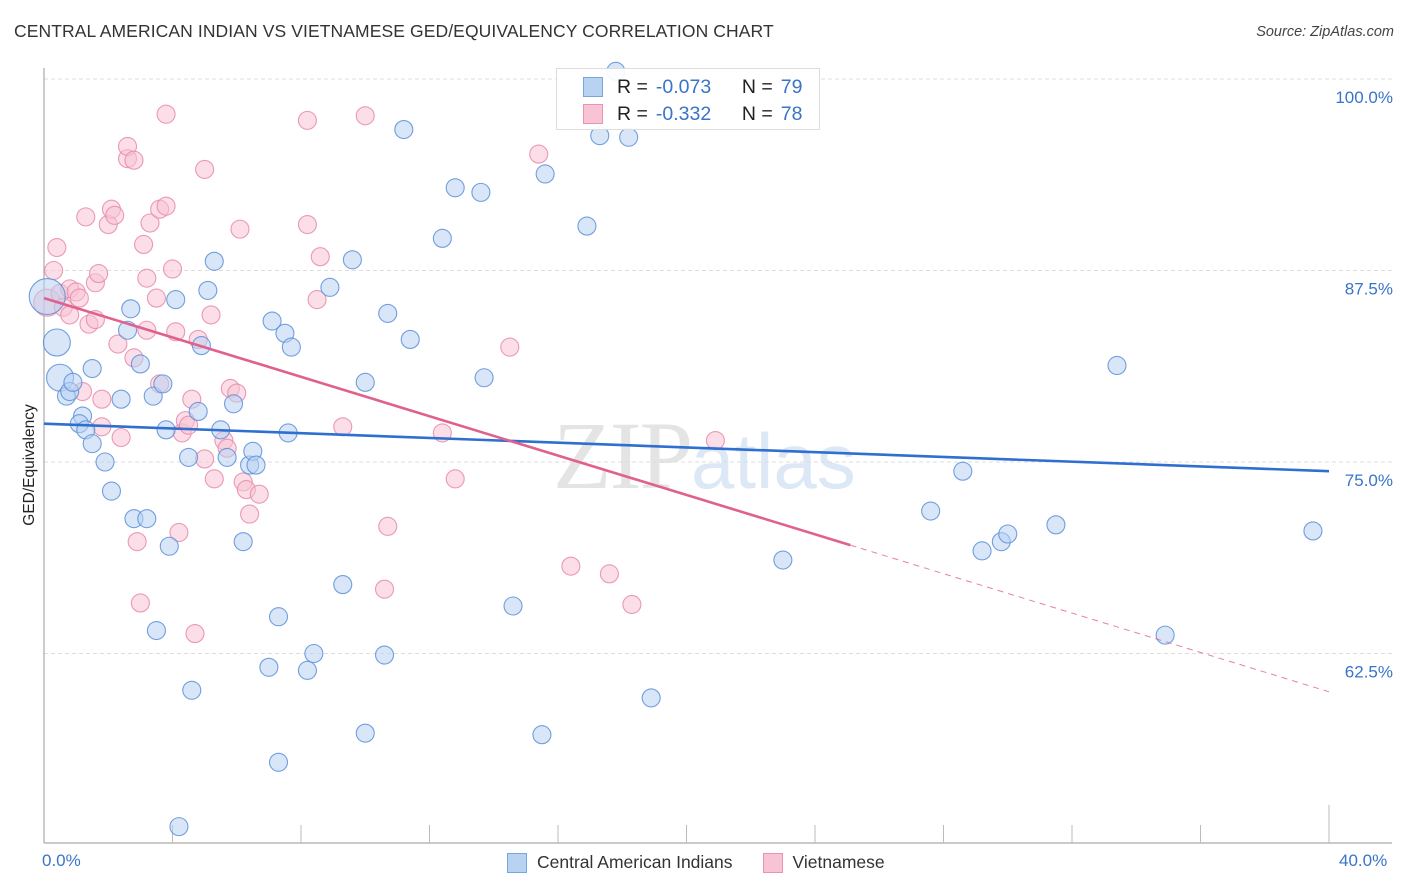 This screenshot has width=1406, height=892. What do you see at coordinates (838, 862) in the screenshot?
I see `legend-label: Vietnamese` at bounding box center [838, 862].